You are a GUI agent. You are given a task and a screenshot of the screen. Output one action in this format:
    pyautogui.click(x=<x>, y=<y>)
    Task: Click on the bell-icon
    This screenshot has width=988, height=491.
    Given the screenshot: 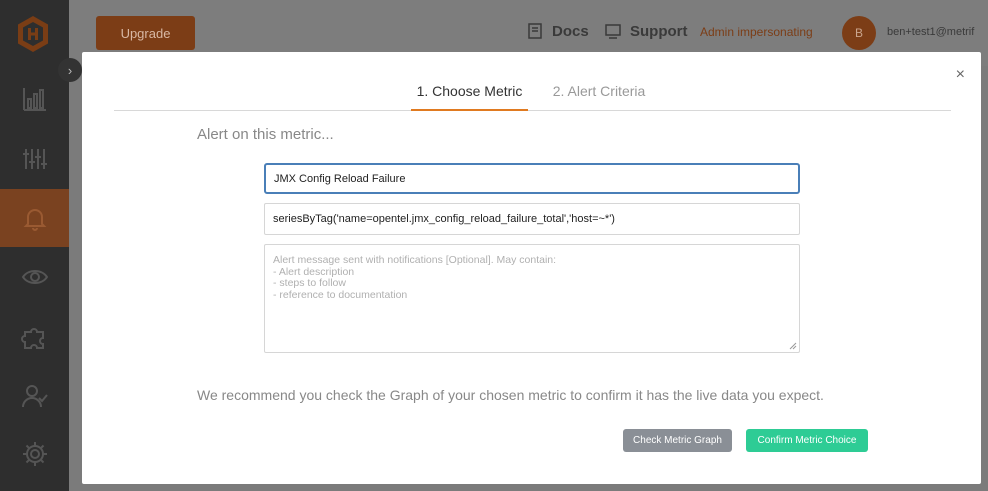 What is the action you would take?
    pyautogui.click(x=34, y=220)
    